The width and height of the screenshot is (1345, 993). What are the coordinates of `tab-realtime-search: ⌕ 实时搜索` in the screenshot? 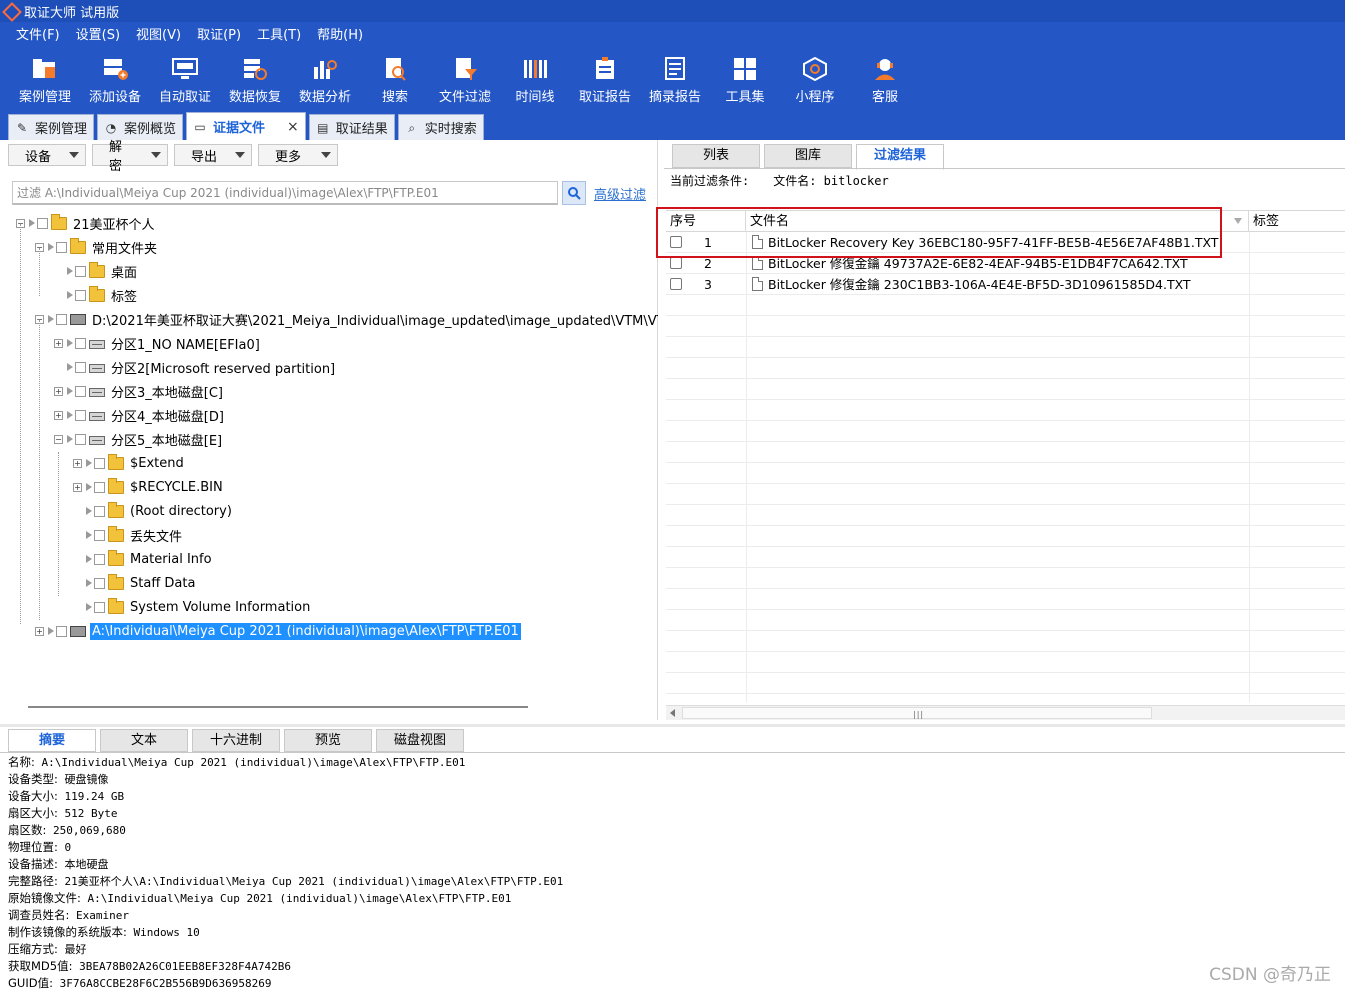 It's located at (440, 127).